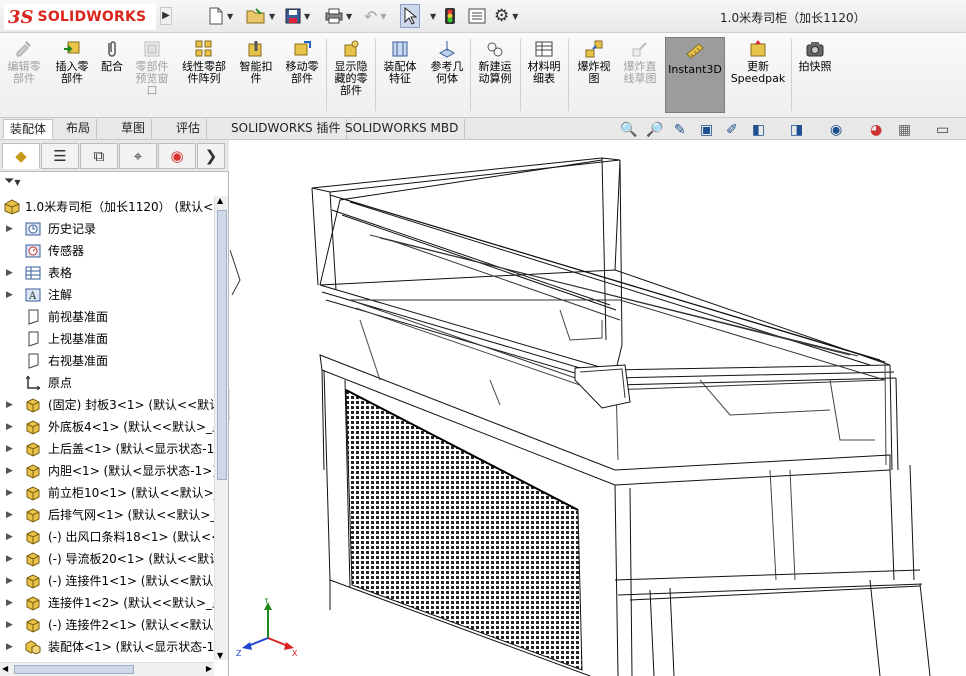 This screenshot has width=966, height=676. What do you see at coordinates (152, 68) in the screenshot?
I see `preview-window-button: 零部件 预览窗 口` at bounding box center [152, 68].